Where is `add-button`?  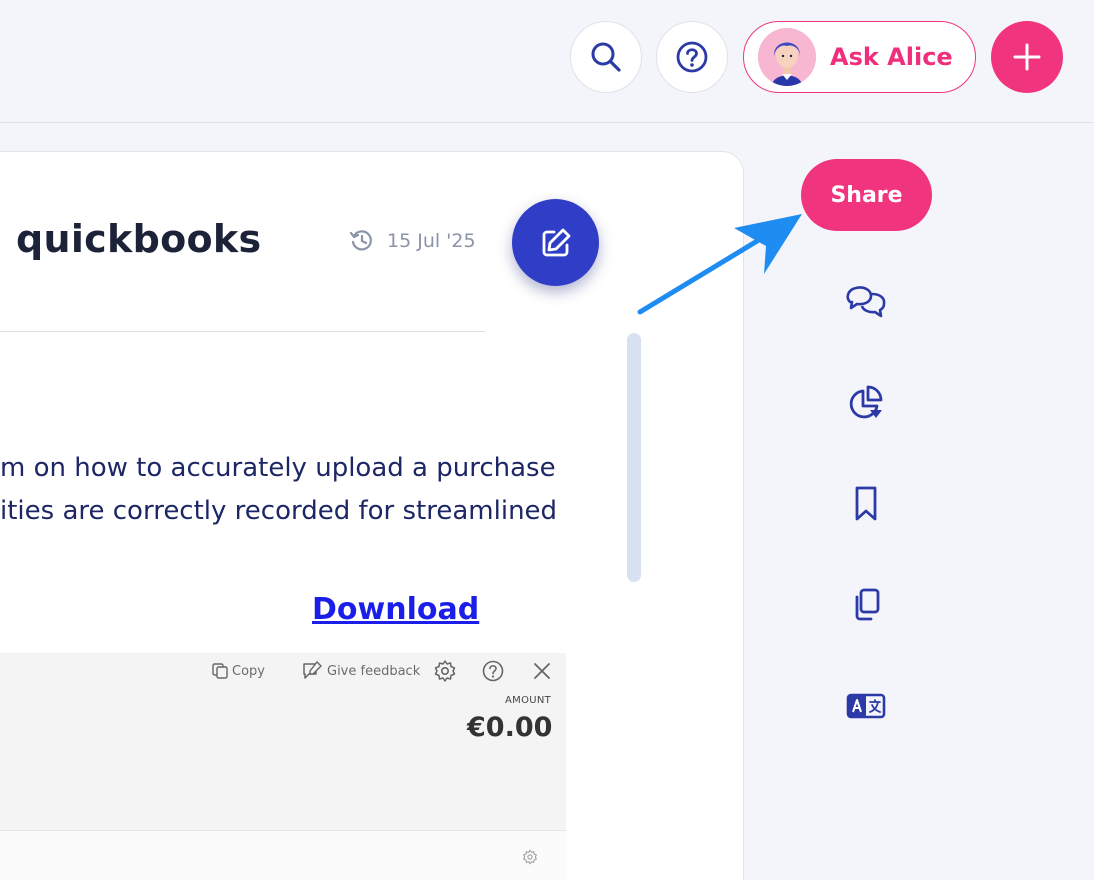 add-button is located at coordinates (1027, 57).